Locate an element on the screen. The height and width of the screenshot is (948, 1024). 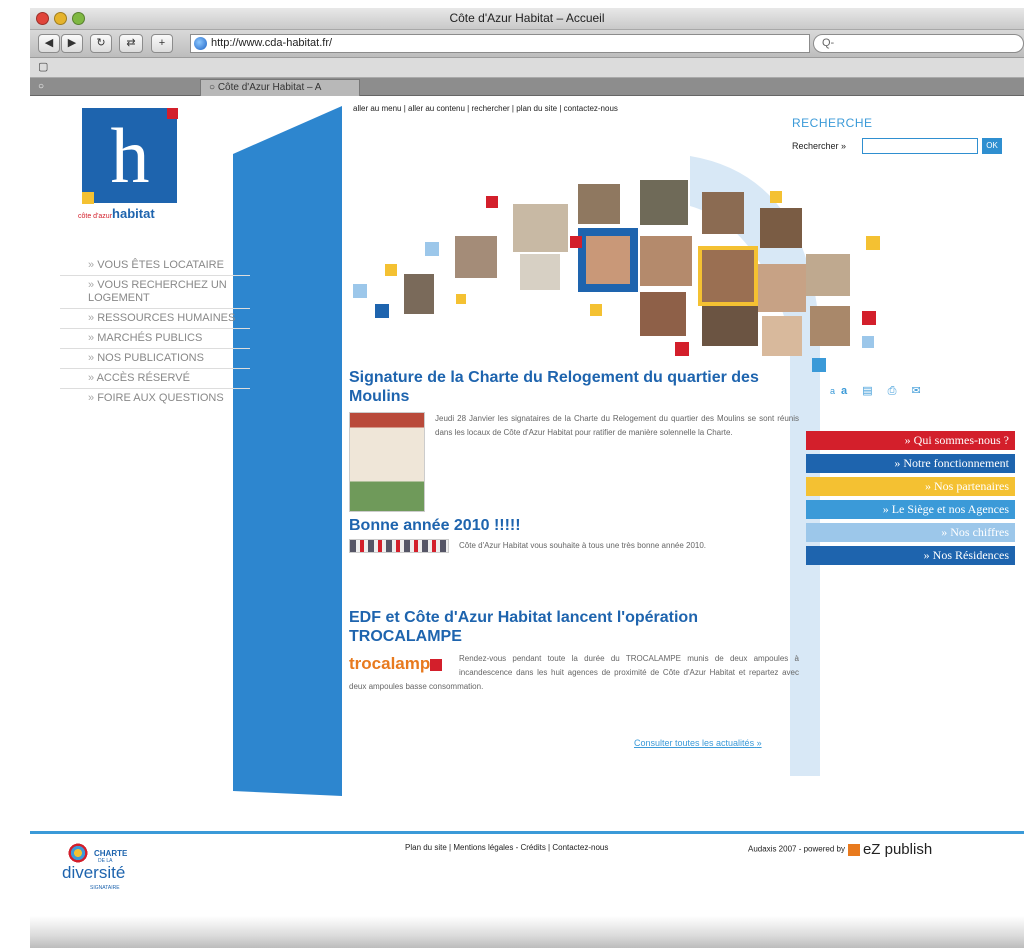
tab-close-icon: ○ is located at coordinates (115, 87).